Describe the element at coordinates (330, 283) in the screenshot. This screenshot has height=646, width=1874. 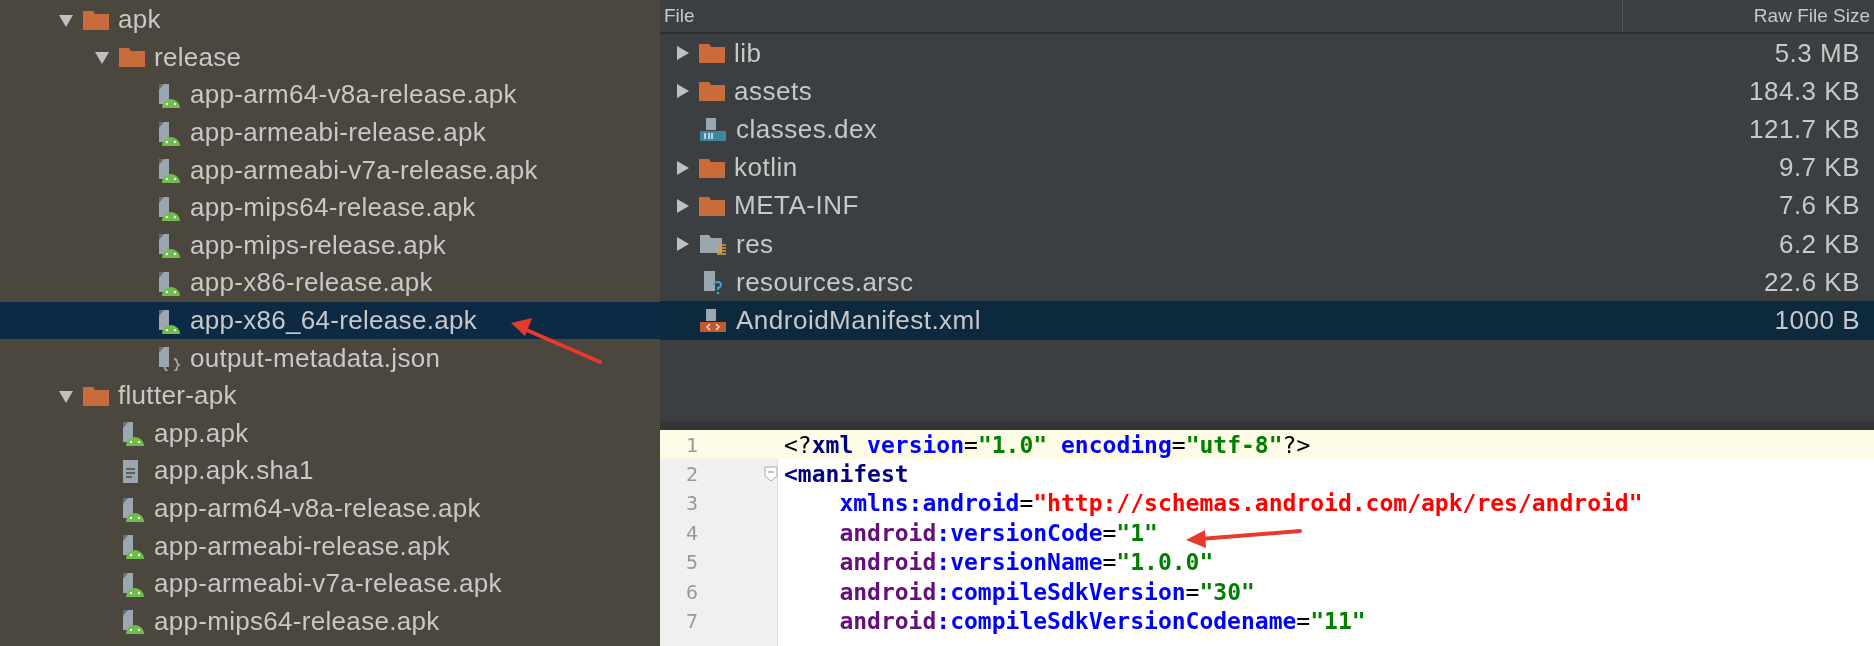
I see `tree-item: app-x86-release.apk` at that location.